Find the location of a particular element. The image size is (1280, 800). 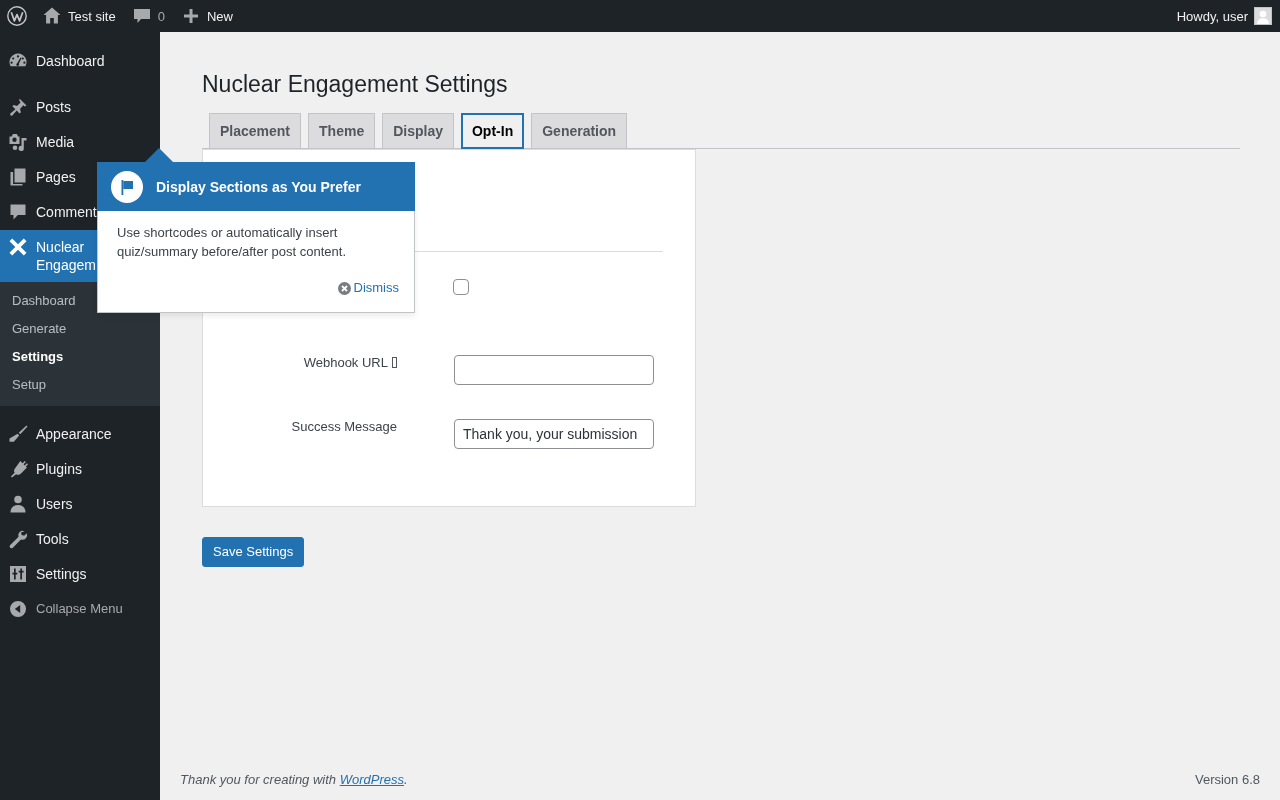

plug-icon is located at coordinates (18, 469).